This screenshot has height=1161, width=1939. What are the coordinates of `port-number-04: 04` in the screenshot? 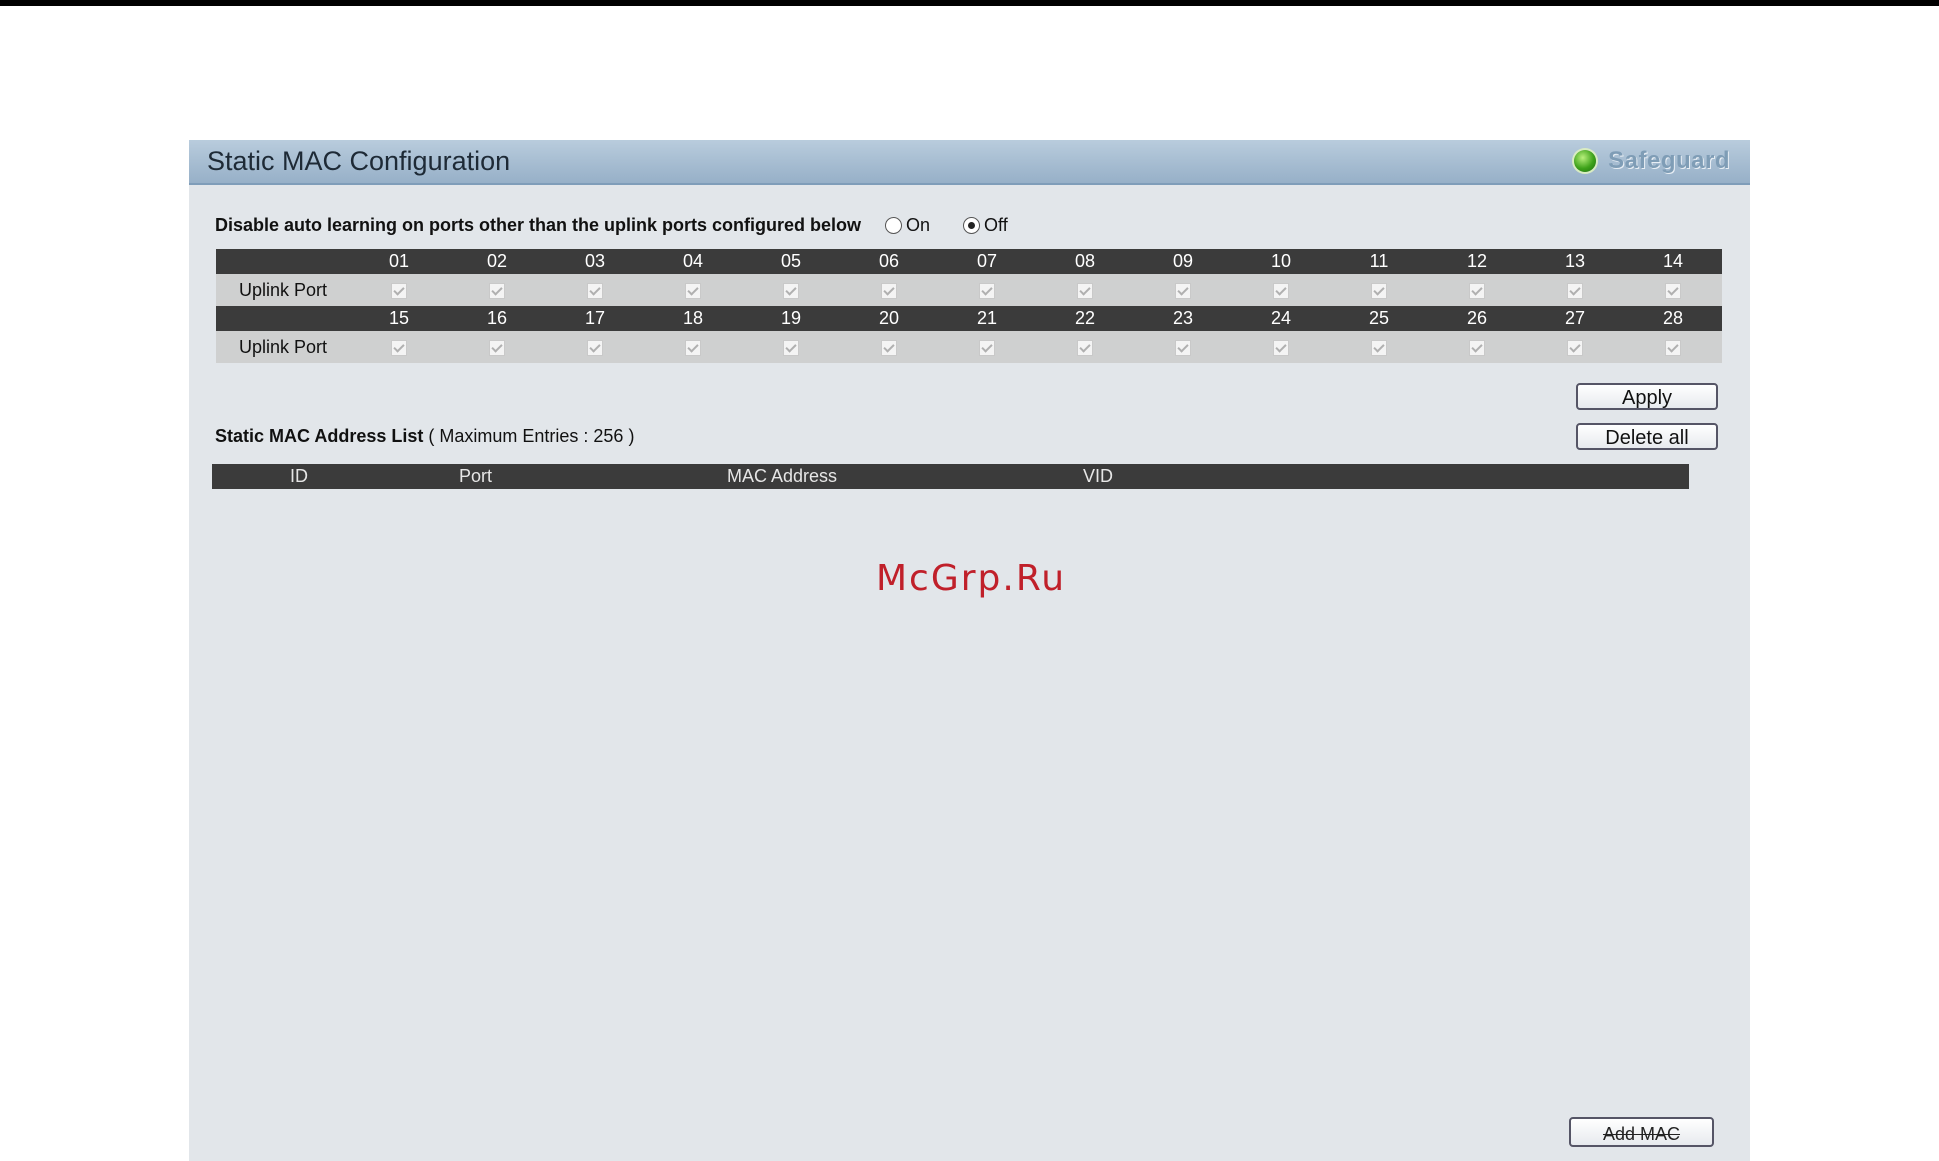 It's located at (693, 261).